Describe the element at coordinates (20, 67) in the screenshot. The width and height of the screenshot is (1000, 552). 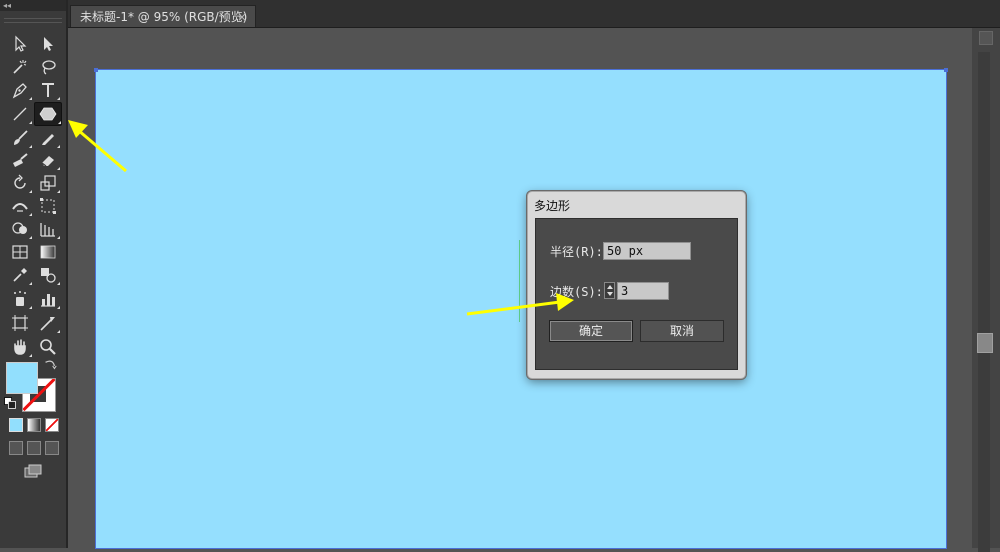
I see `magic-wand-tool-icon` at that location.